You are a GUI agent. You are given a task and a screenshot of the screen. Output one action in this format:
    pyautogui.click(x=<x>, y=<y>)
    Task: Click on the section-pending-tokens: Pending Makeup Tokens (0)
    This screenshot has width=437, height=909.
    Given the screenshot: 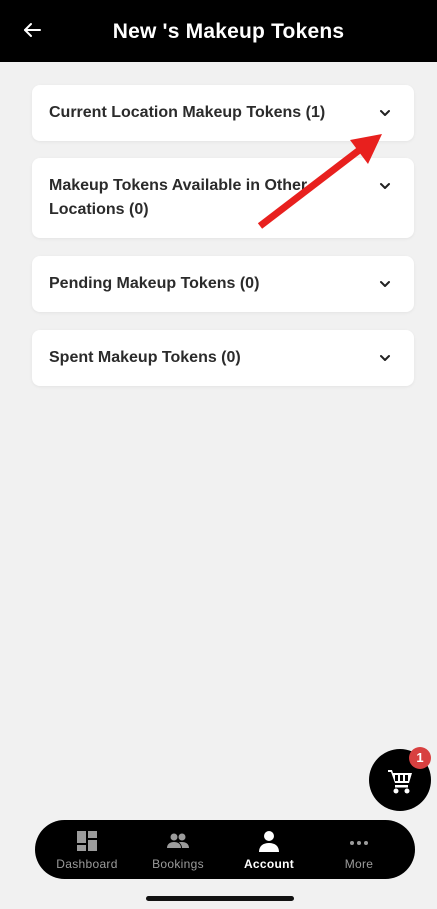 What is the action you would take?
    pyautogui.click(x=223, y=284)
    